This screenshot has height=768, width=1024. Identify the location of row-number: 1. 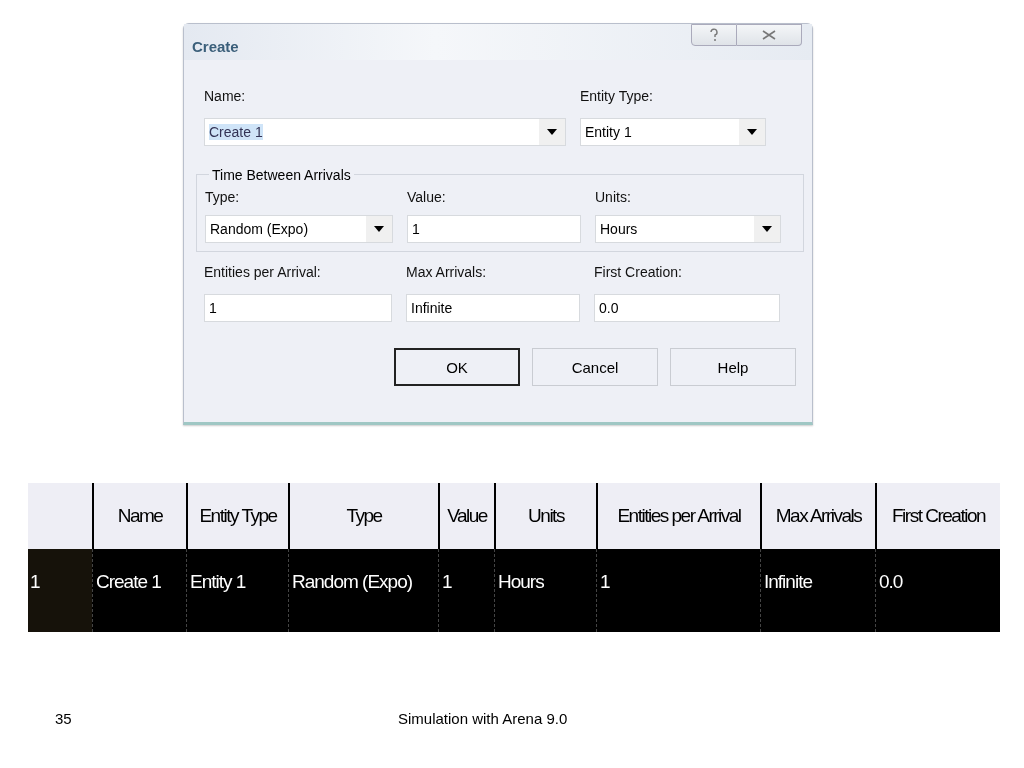
(60, 590).